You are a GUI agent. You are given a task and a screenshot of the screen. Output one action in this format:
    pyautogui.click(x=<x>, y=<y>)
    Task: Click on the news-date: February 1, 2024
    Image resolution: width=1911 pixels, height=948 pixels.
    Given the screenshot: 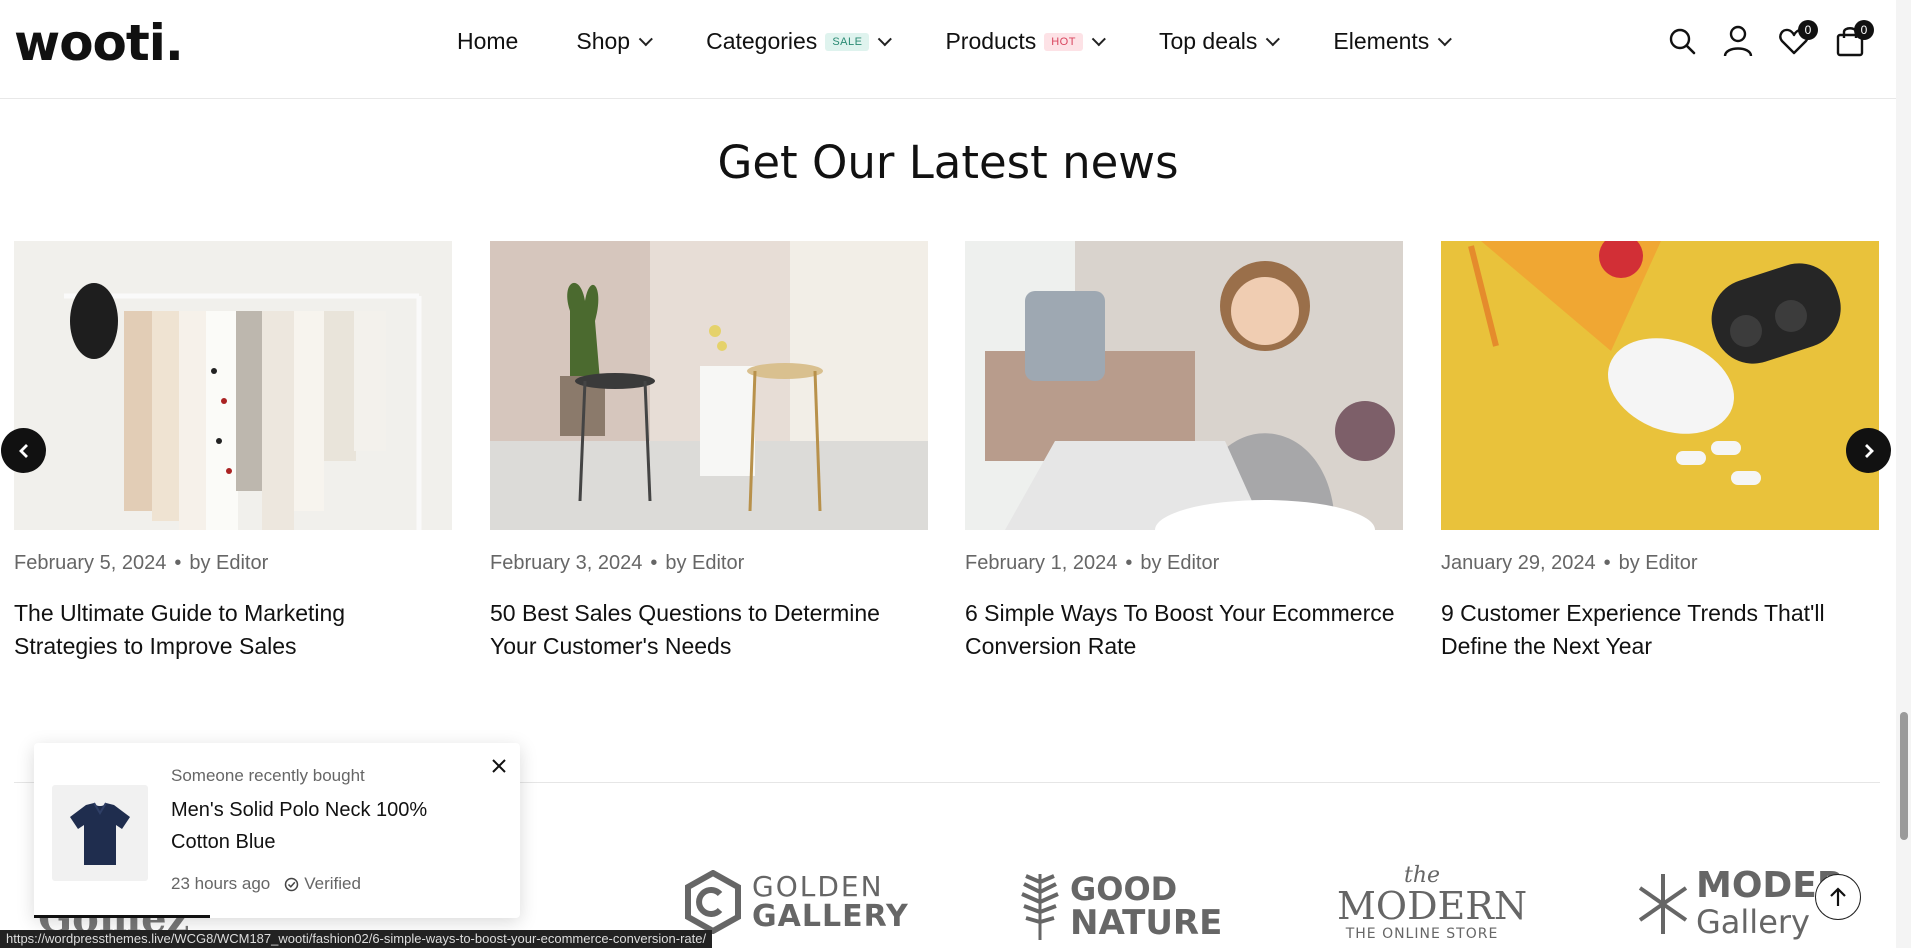 What is the action you would take?
    pyautogui.click(x=1041, y=563)
    